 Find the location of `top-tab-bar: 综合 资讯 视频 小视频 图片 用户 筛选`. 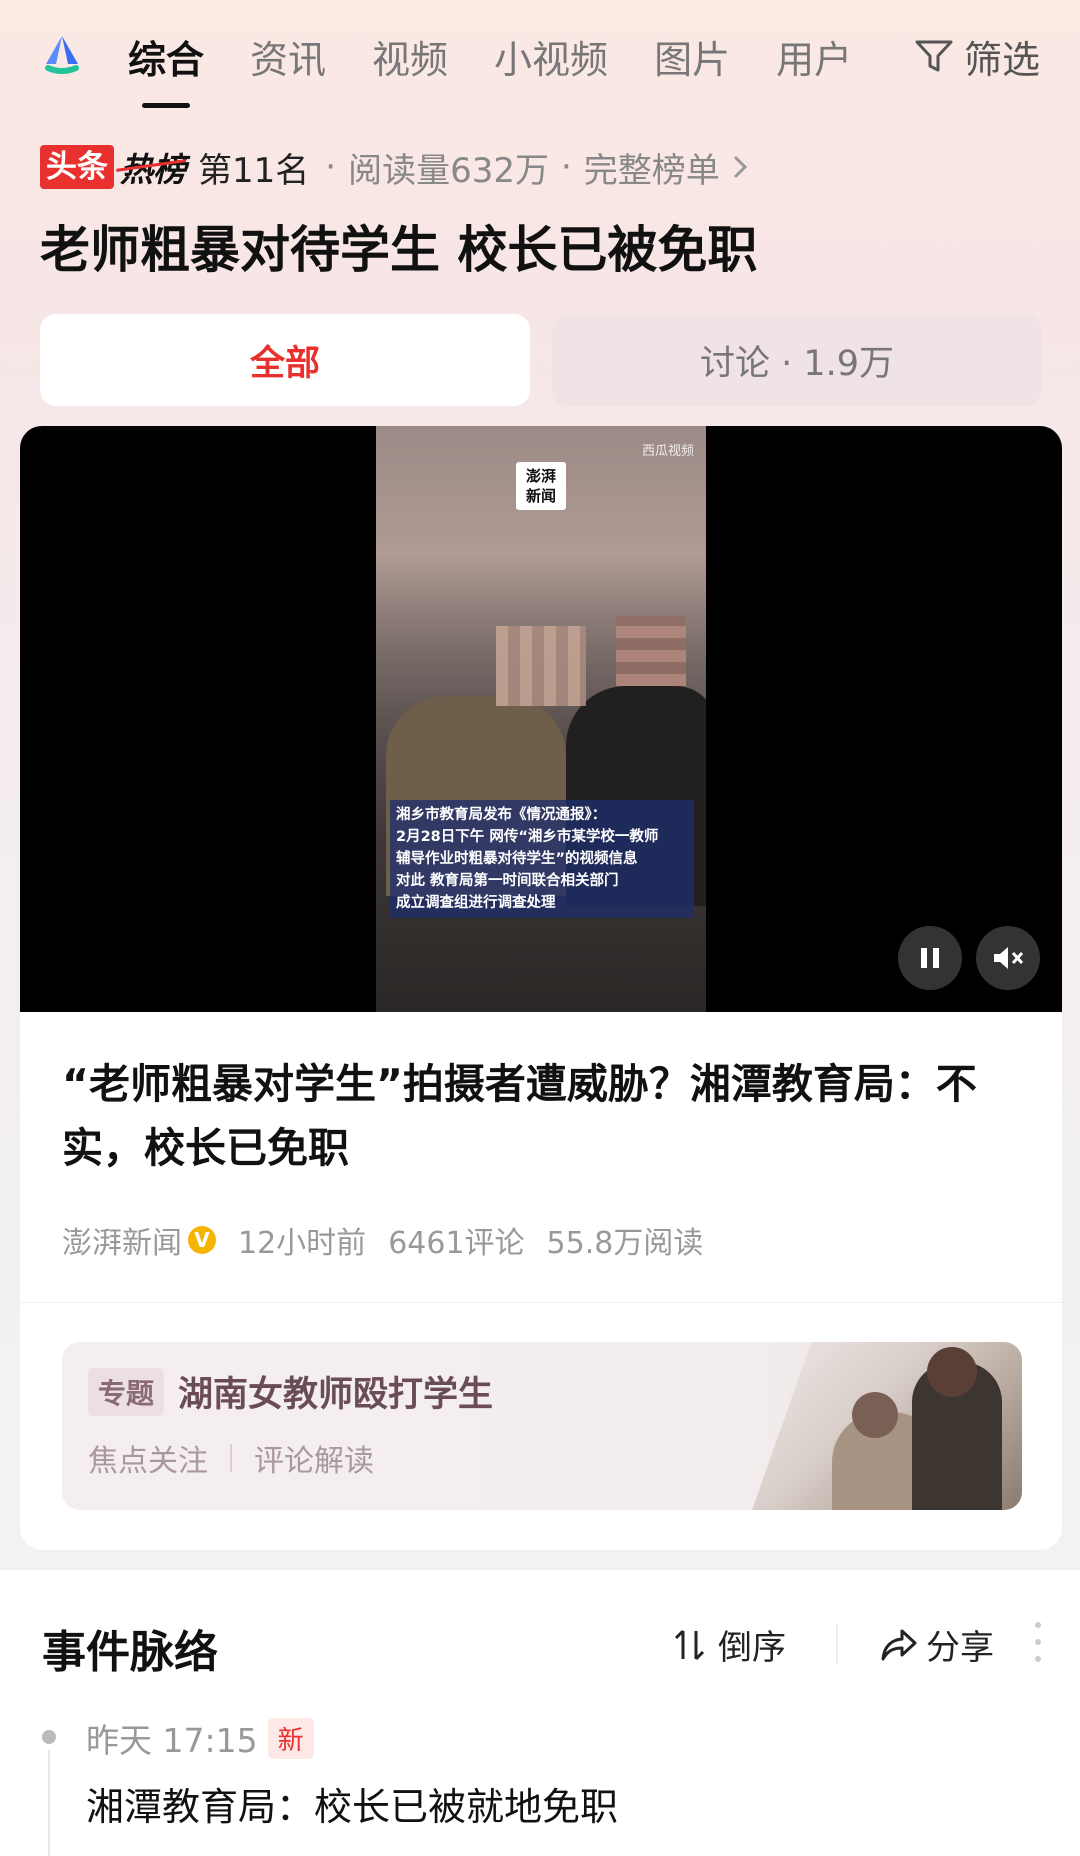

top-tab-bar: 综合 资讯 视频 小视频 图片 用户 筛选 is located at coordinates (540, 55).